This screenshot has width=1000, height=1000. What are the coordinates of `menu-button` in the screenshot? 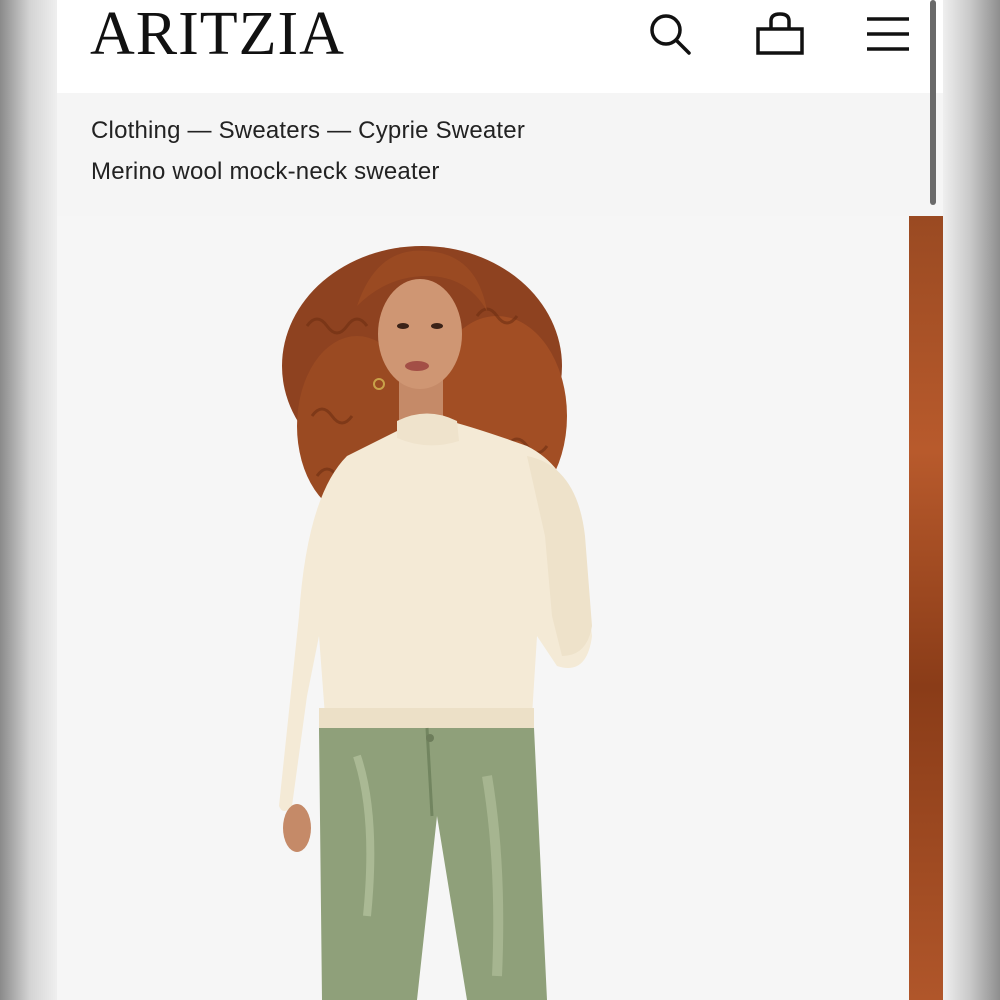 It's located at (888, 34).